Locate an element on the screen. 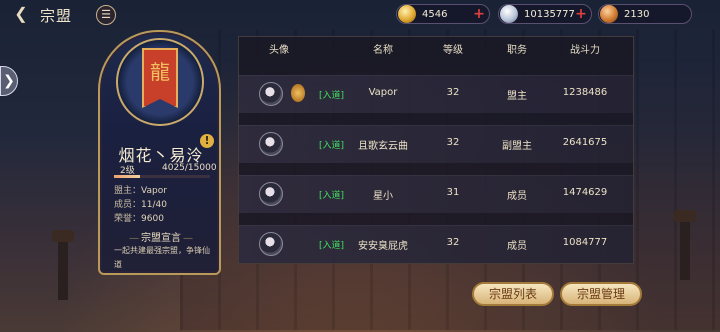 This screenshot has width=720, height=332. back-button: ❮ is located at coordinates (21, 14).